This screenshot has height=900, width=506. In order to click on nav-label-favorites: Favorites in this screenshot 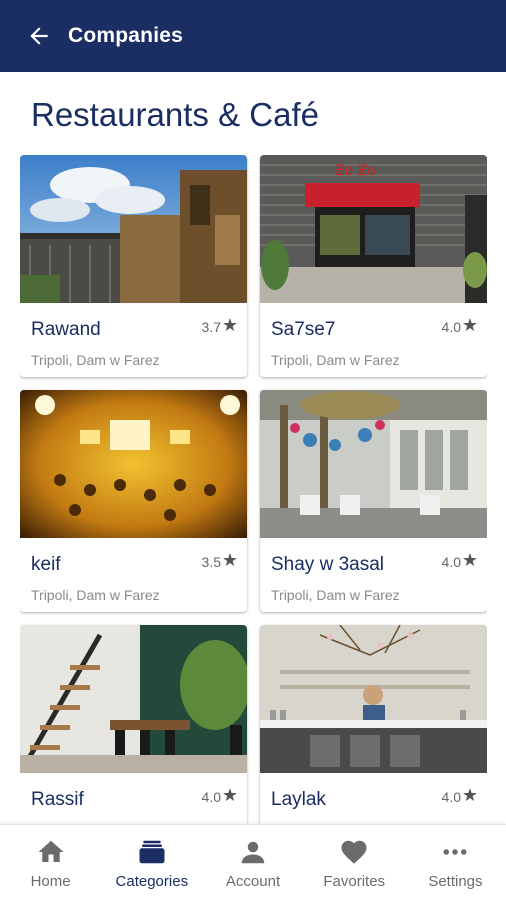, I will do `click(354, 881)`.